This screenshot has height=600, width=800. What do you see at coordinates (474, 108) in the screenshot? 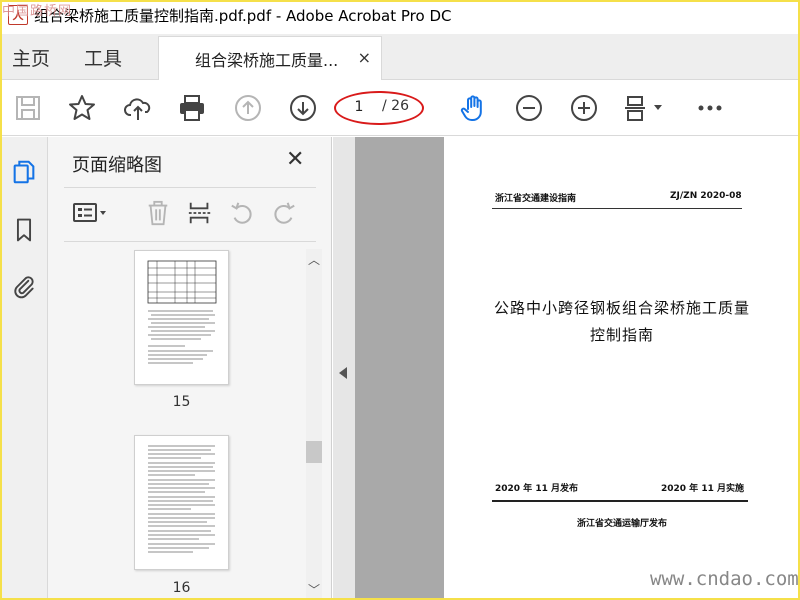
I see `hand-tool-icon` at bounding box center [474, 108].